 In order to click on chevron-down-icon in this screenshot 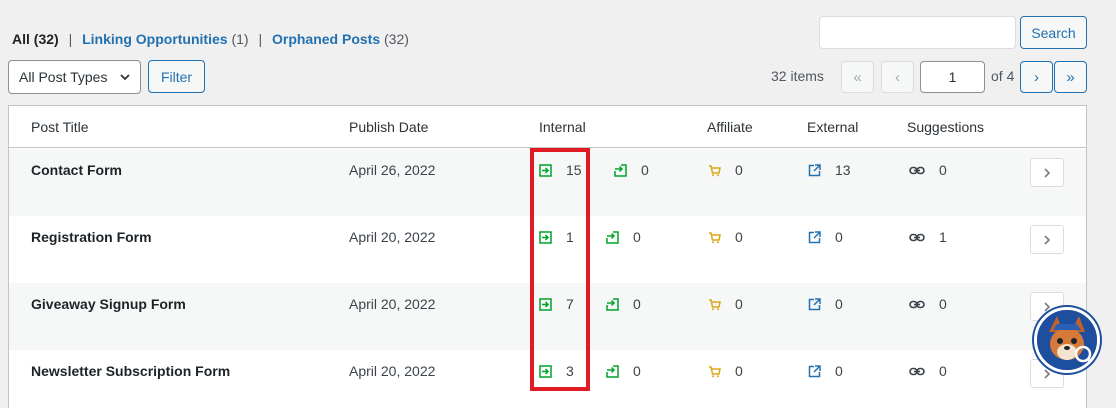, I will do `click(125, 77)`.